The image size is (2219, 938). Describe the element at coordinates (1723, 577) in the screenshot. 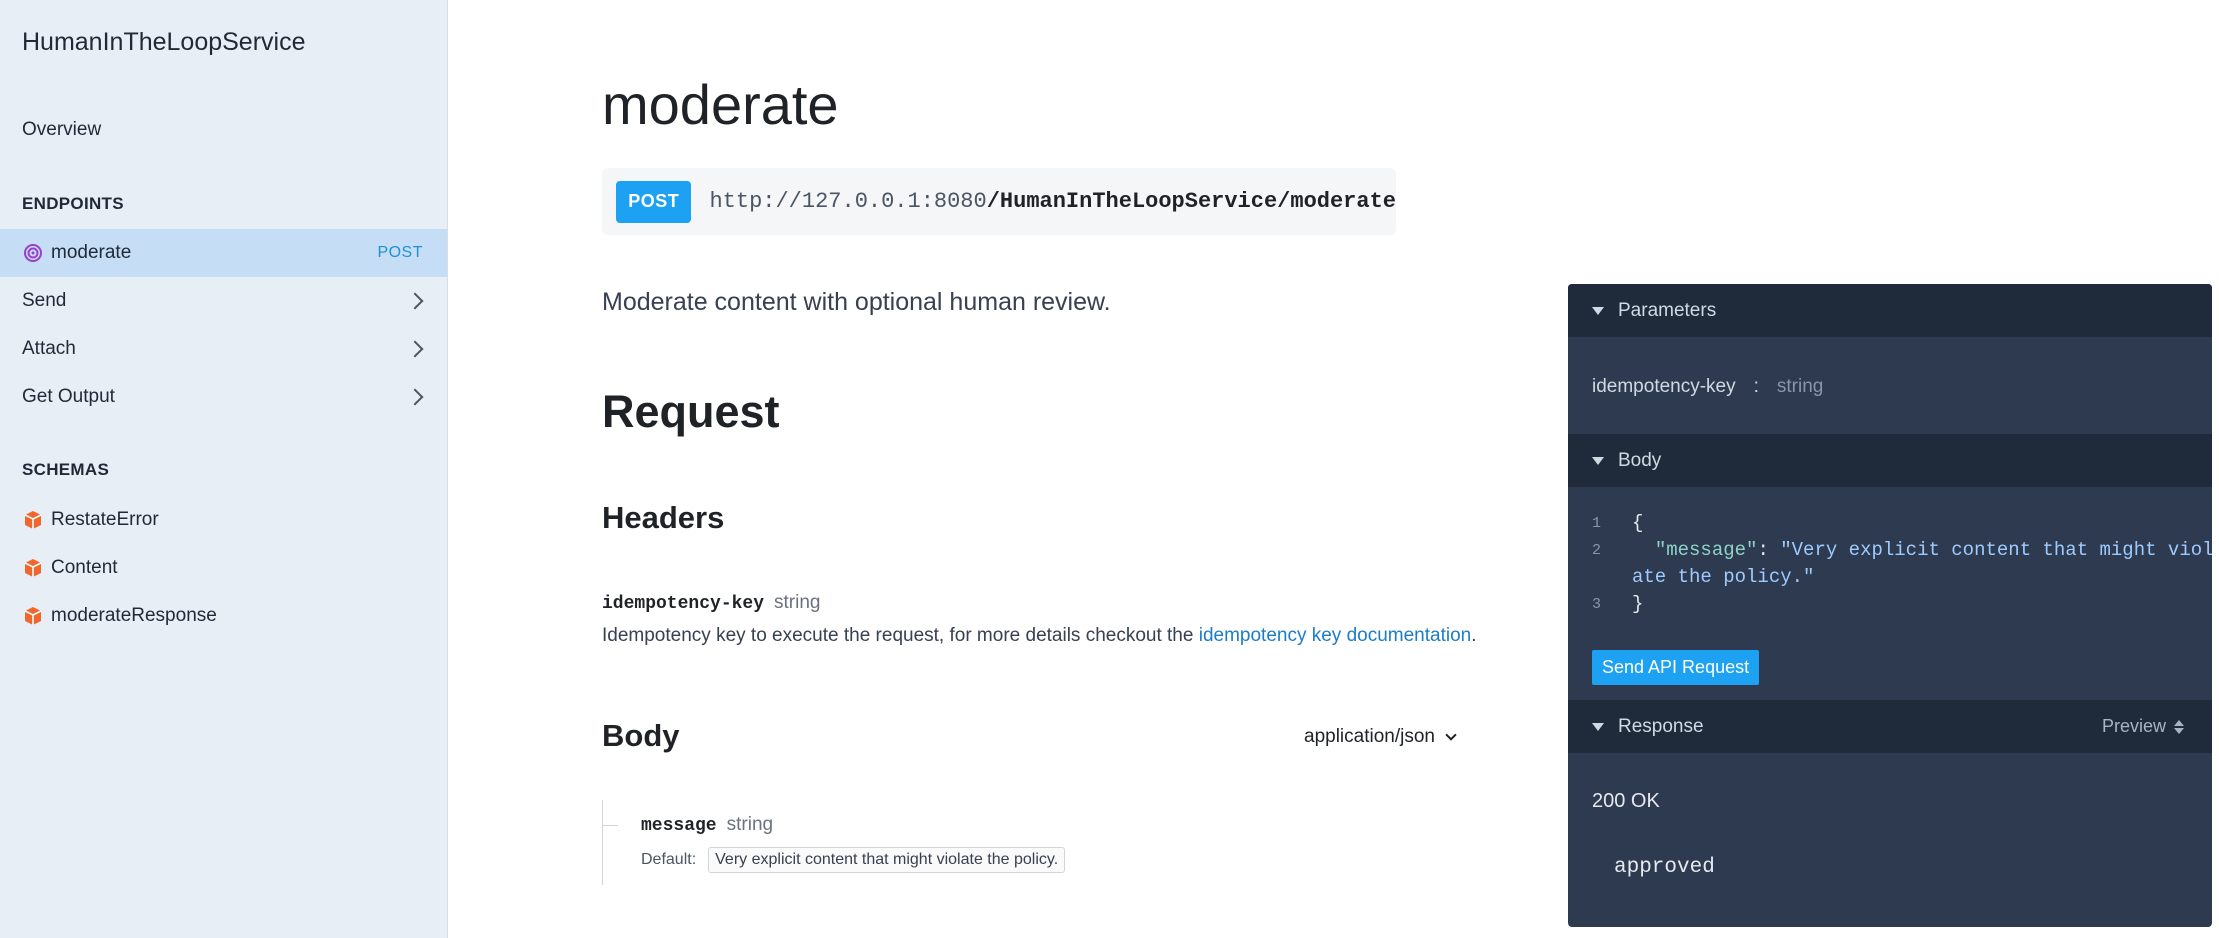

I see `json-string-wrap: ate the policy."` at that location.